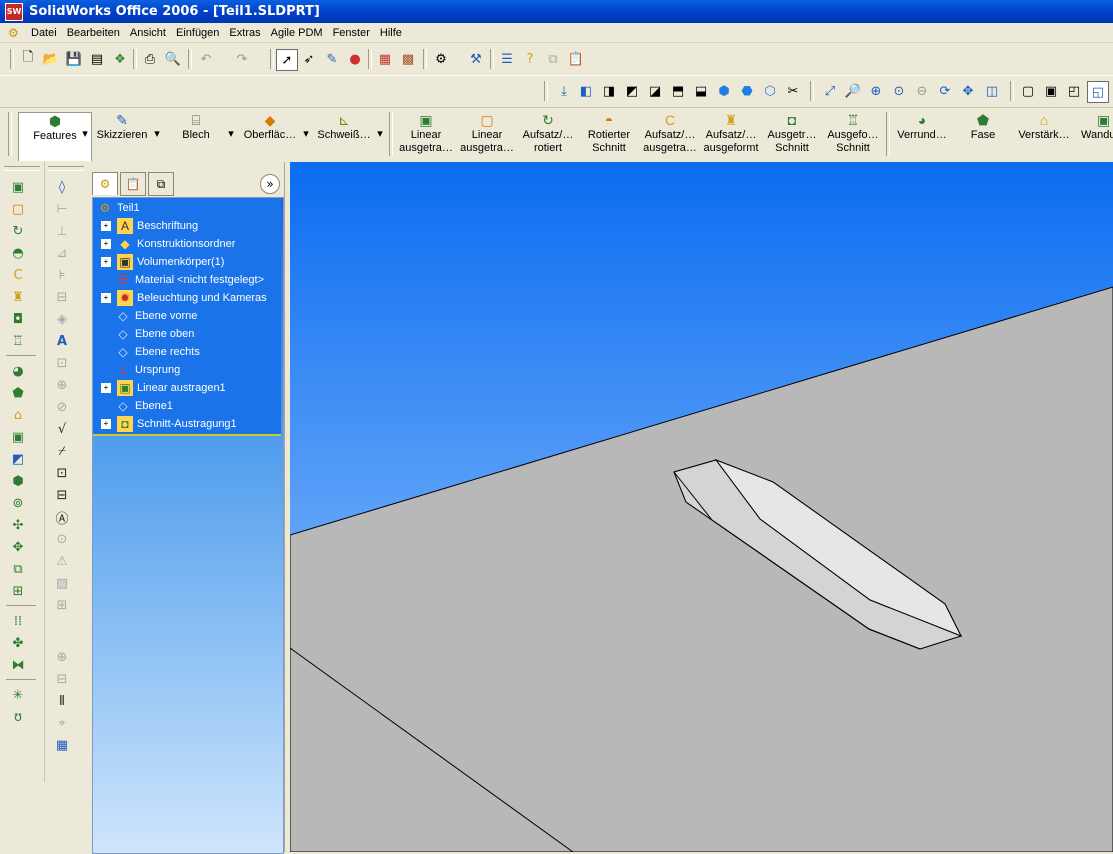  I want to click on features-dropdown: ▾, so click(85, 134).